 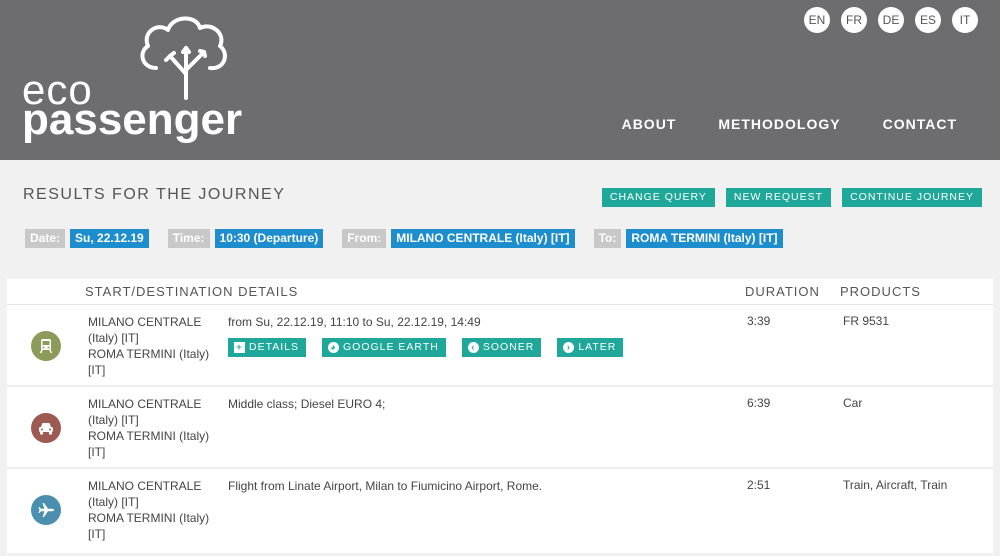 I want to click on lang-en-button: EN, so click(x=817, y=20).